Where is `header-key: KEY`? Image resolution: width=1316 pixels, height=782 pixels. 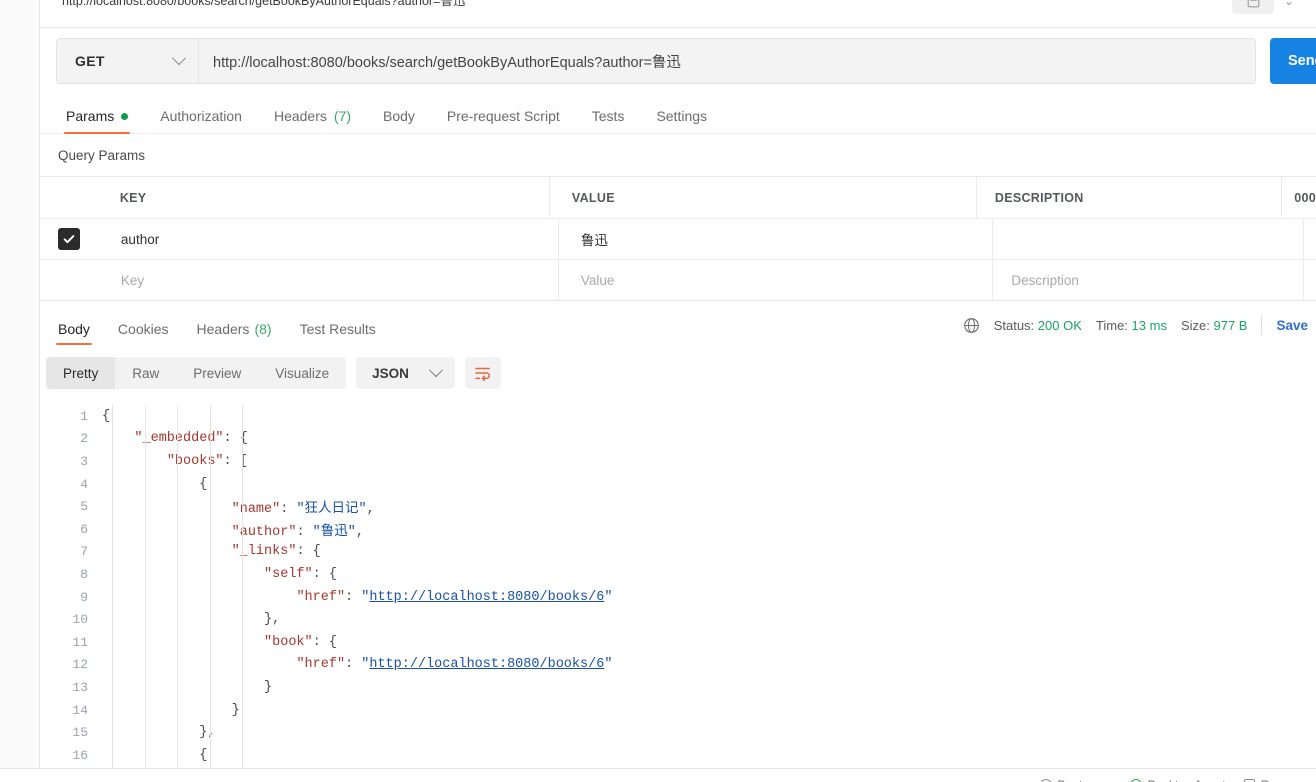 header-key: KEY is located at coordinates (324, 197).